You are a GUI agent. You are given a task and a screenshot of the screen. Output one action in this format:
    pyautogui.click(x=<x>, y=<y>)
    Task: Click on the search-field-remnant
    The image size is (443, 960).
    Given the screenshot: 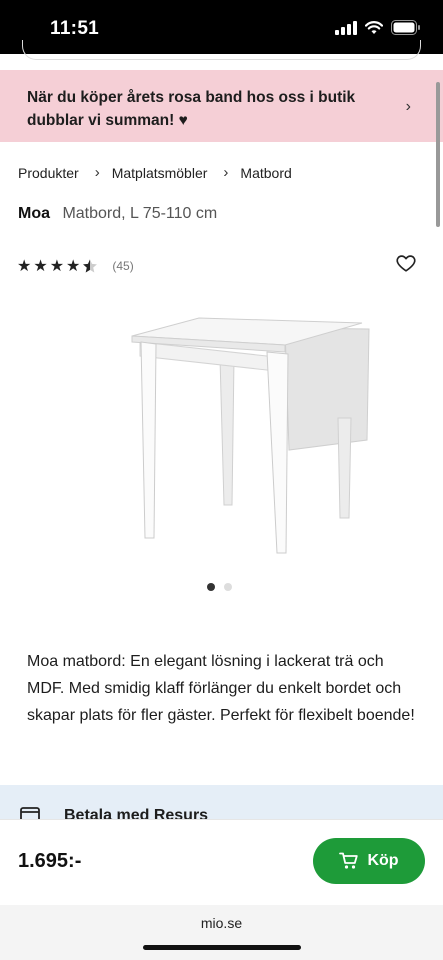 What is the action you would take?
    pyautogui.click(x=221, y=55)
    